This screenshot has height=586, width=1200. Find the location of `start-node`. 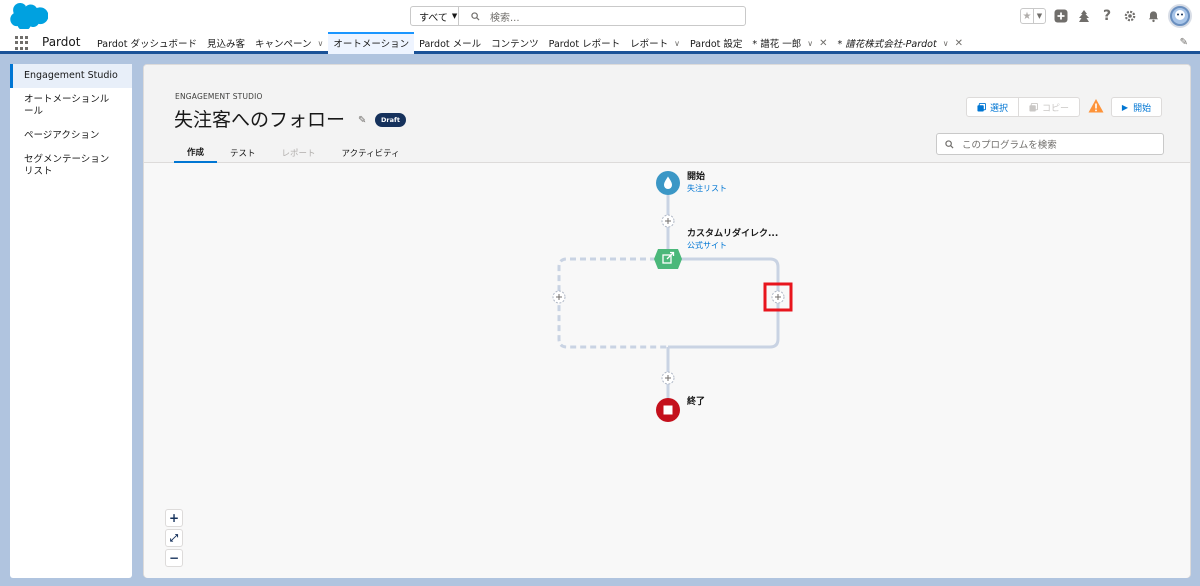

start-node is located at coordinates (668, 183).